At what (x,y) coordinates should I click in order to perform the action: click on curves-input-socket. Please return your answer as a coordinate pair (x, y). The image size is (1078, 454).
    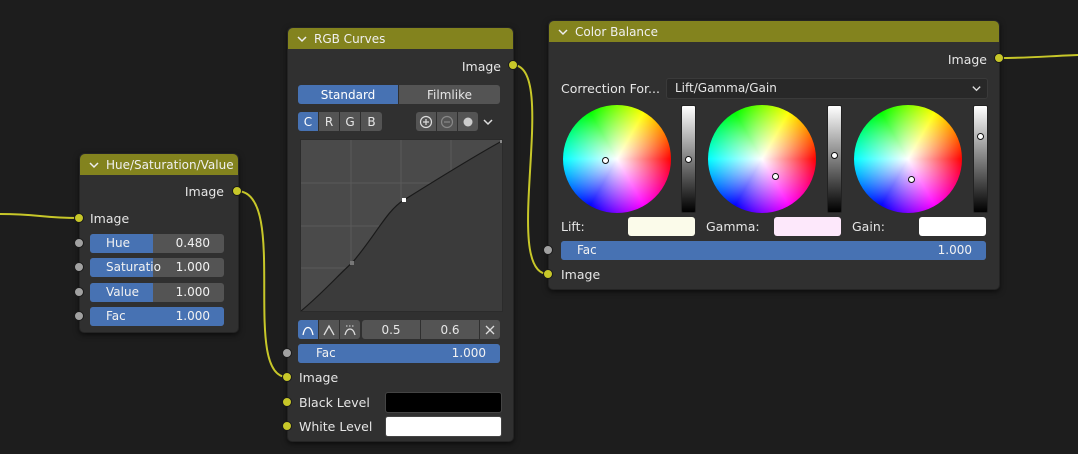
    Looking at the image, I should click on (287, 377).